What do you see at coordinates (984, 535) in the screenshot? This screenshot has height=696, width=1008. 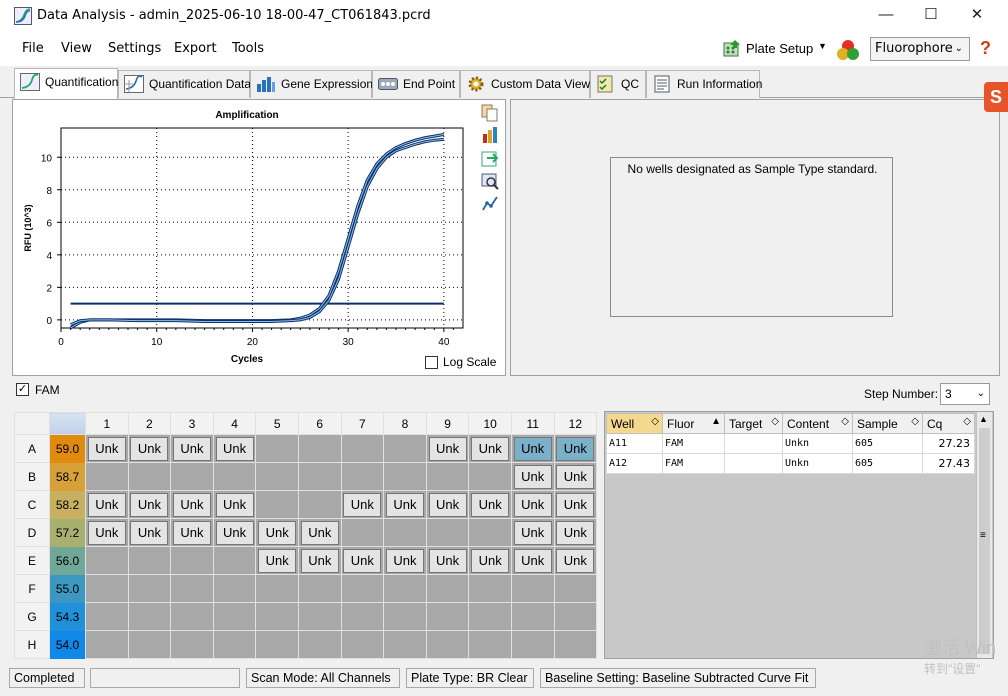 I see `results-scrollbar: ▲ ≡` at bounding box center [984, 535].